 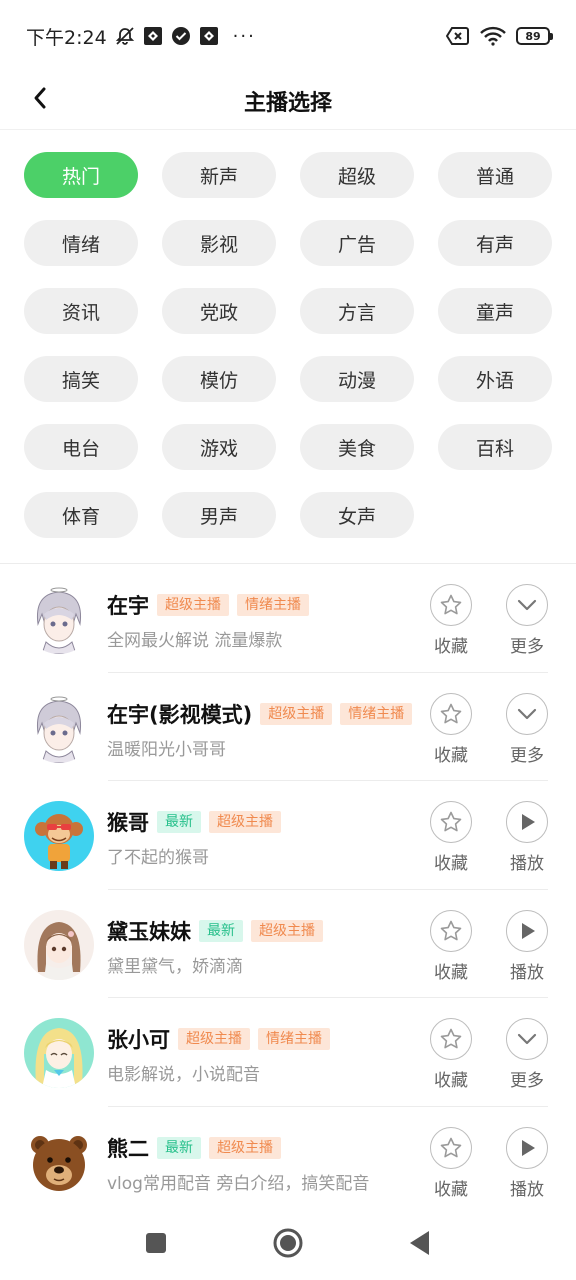 What do you see at coordinates (81, 243) in the screenshot?
I see `category-chip: 情绪` at bounding box center [81, 243].